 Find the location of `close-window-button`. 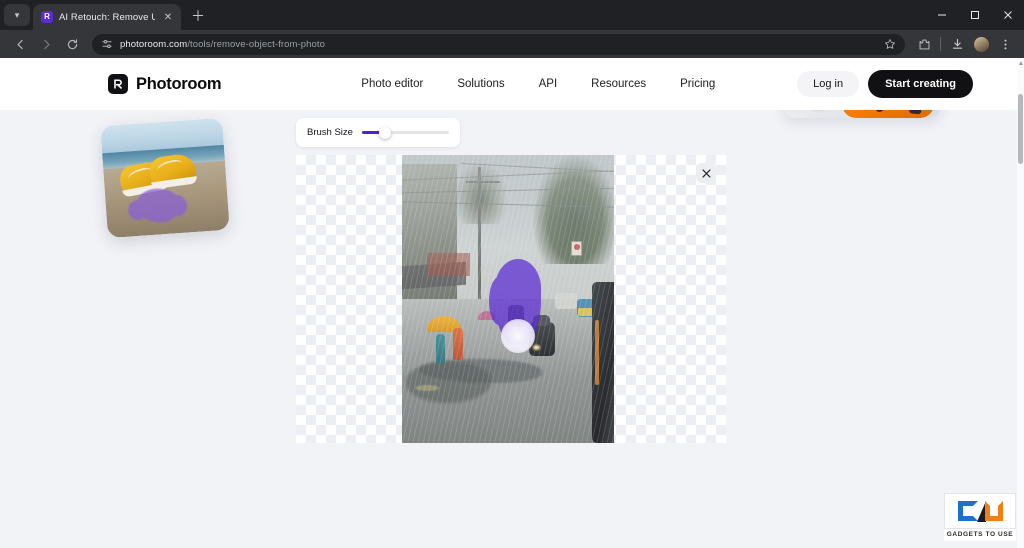

close-window-button is located at coordinates (1007, 15).